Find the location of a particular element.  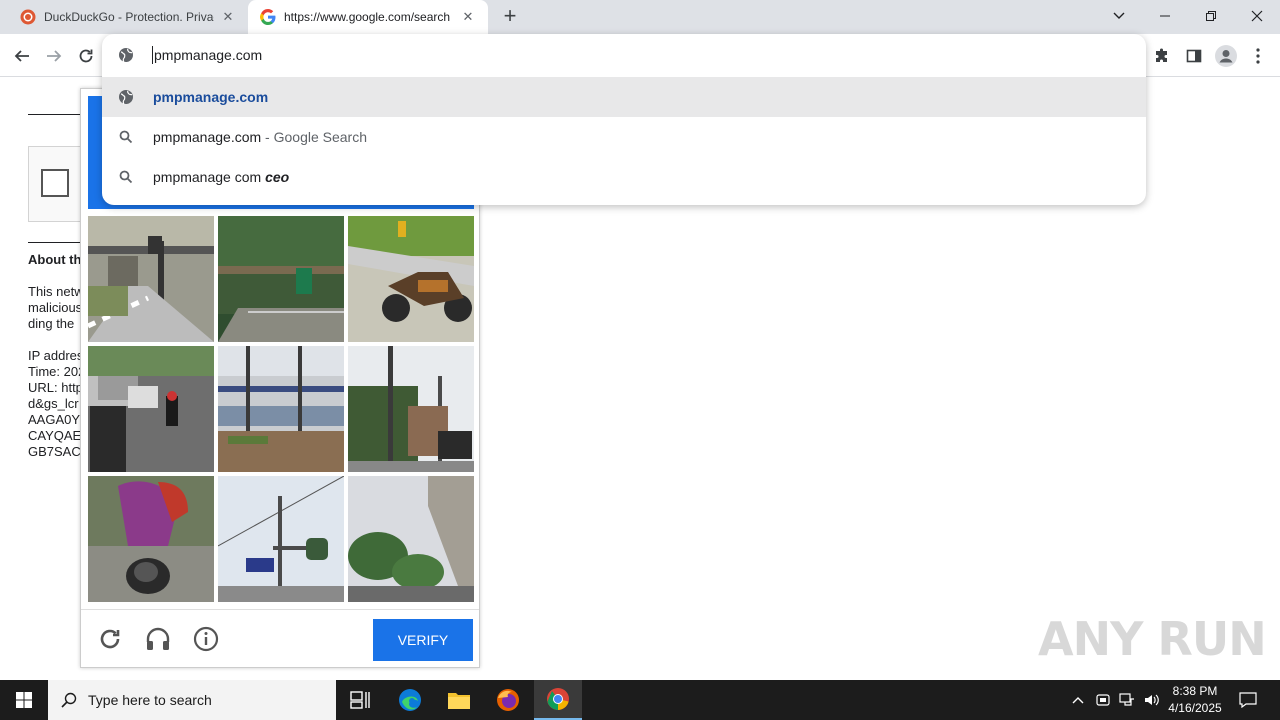

suggestion-text: pmpmanage com ceo is located at coordinates (221, 177).